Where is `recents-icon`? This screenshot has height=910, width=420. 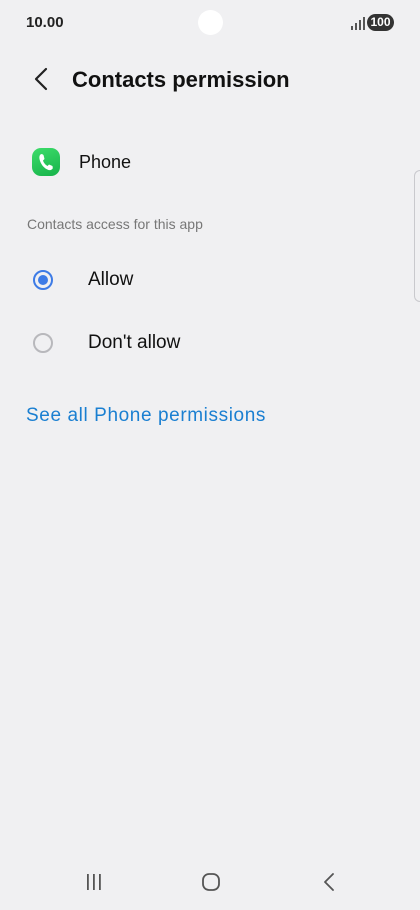 recents-icon is located at coordinates (94, 882).